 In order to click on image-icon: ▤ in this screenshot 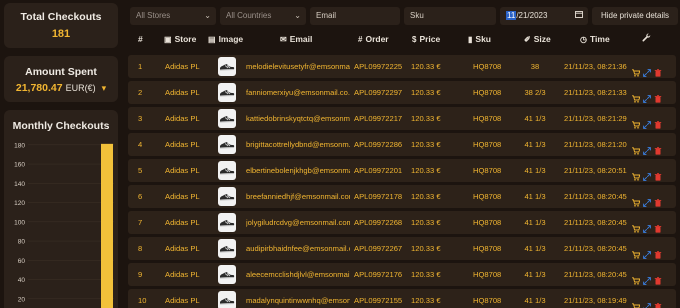, I will do `click(212, 39)`.